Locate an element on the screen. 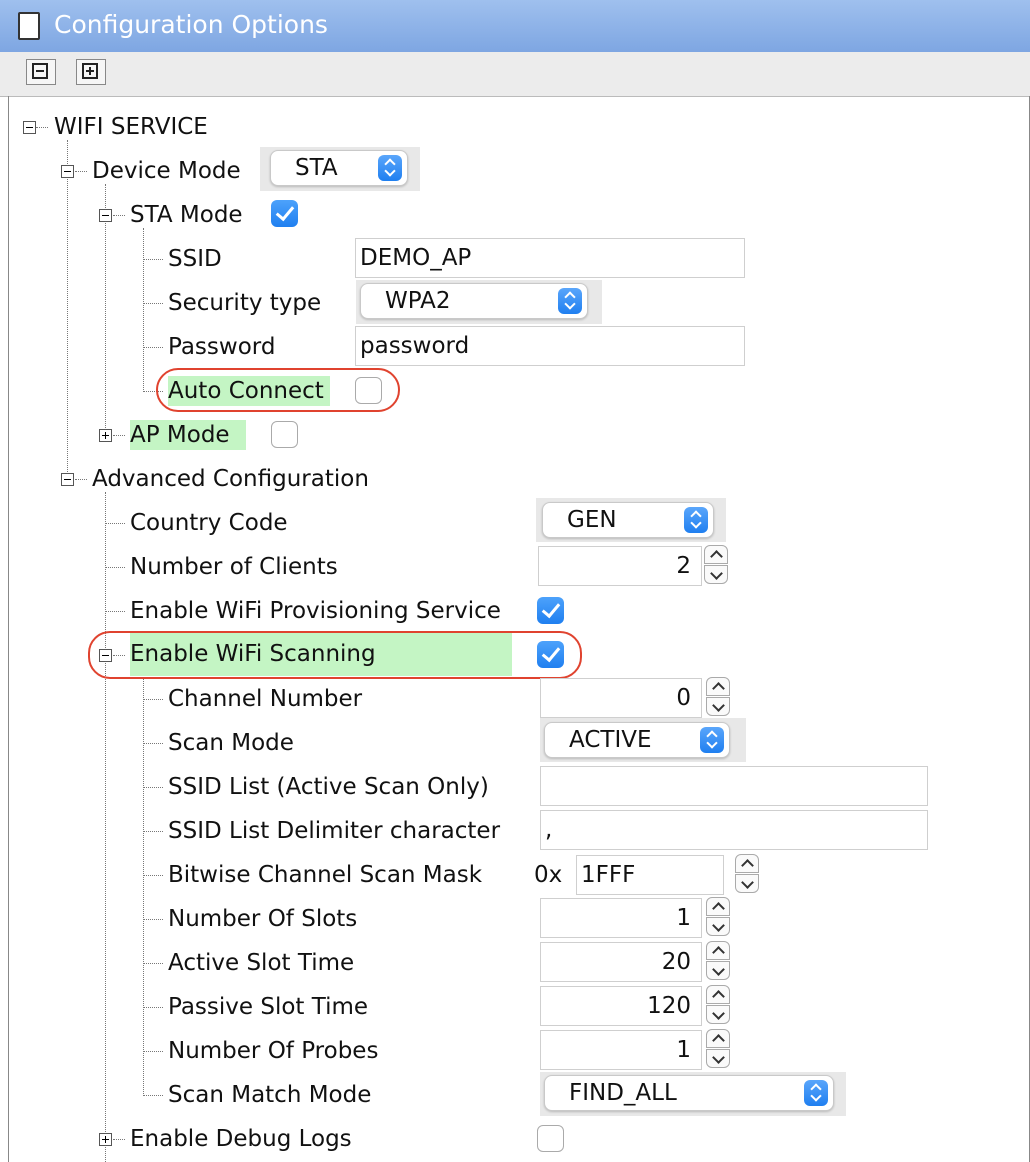 The height and width of the screenshot is (1162, 1030). ssid-list-label: SSID List (Active Scan Only) is located at coordinates (328, 787).